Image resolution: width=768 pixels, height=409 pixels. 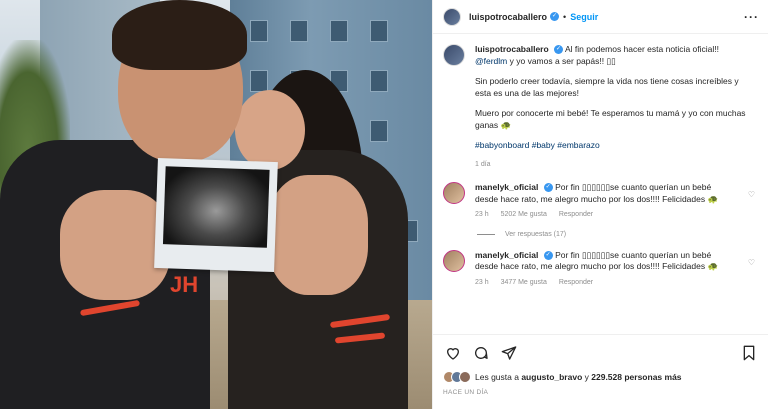 I want to click on ultrasound-photo, so click(x=216, y=215).